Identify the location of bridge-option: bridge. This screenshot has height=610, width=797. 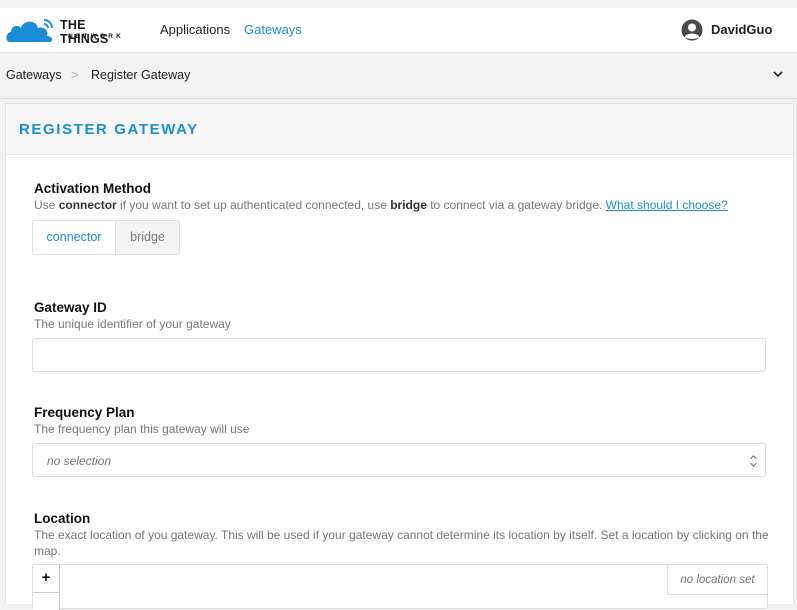
(147, 237).